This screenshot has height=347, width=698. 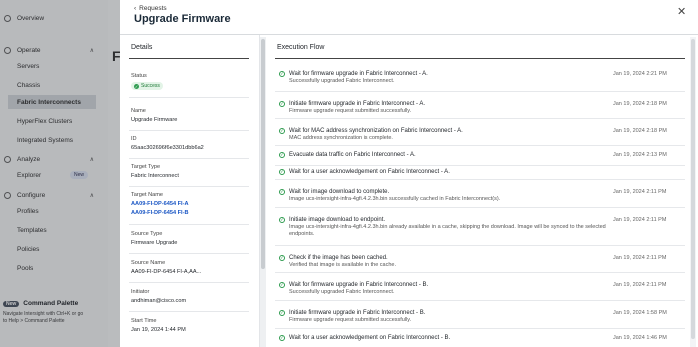 I want to click on drawer-header: ‹ Requests Upgrade Firmware ✕, so click(x=409, y=18).